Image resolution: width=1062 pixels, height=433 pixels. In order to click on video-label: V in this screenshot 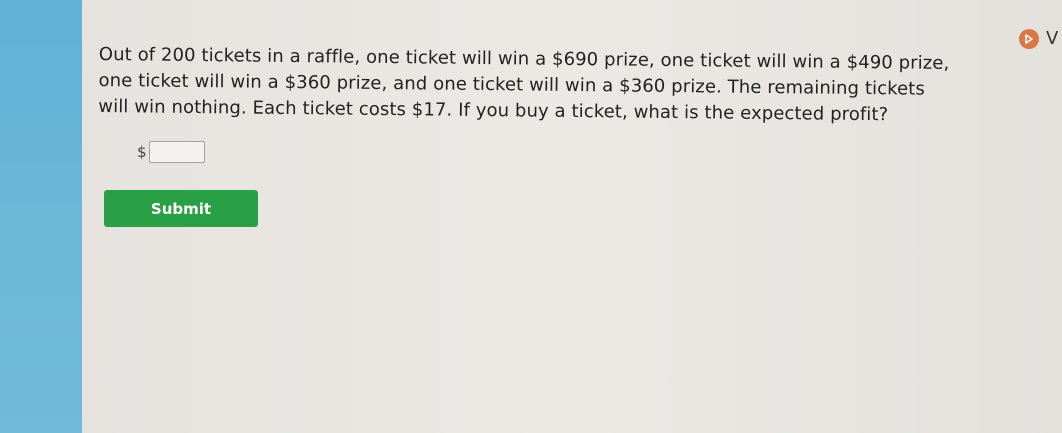, I will do `click(1052, 38)`.